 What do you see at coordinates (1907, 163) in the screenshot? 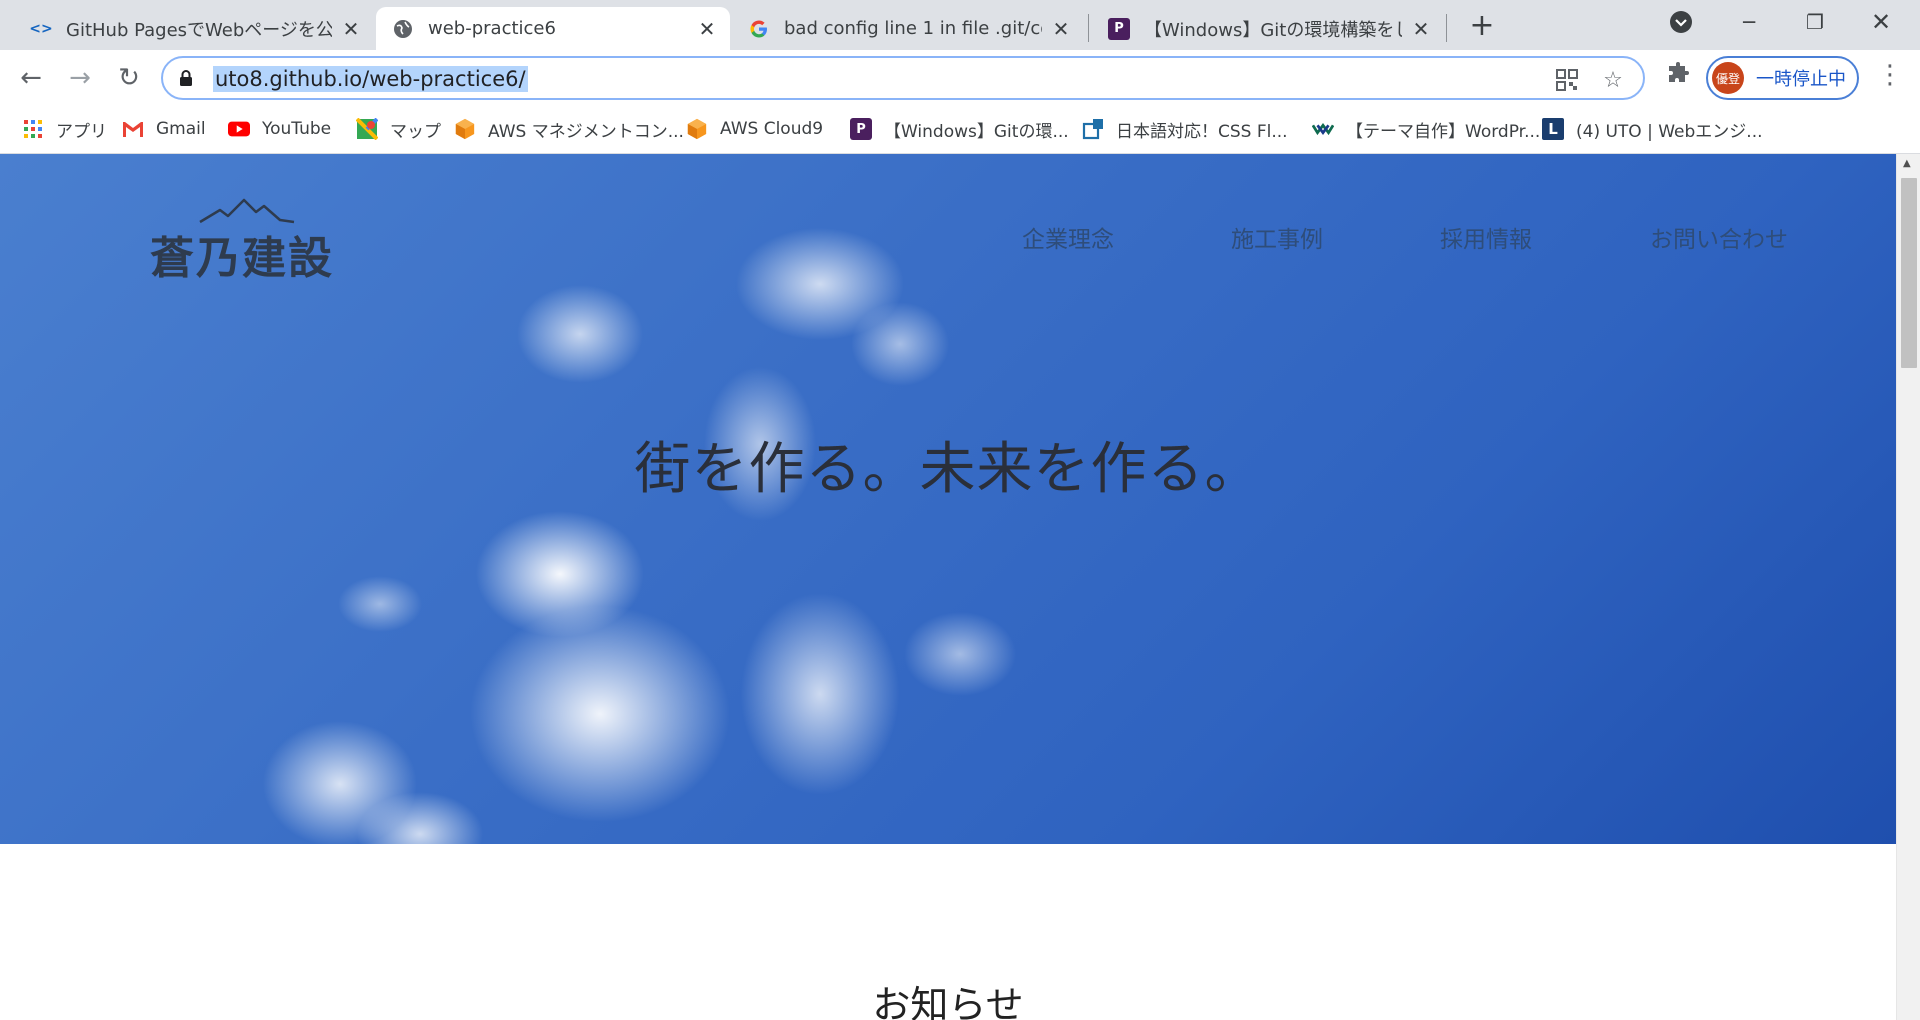
I see `scroll-up-arrow-icon: ▲` at bounding box center [1907, 163].